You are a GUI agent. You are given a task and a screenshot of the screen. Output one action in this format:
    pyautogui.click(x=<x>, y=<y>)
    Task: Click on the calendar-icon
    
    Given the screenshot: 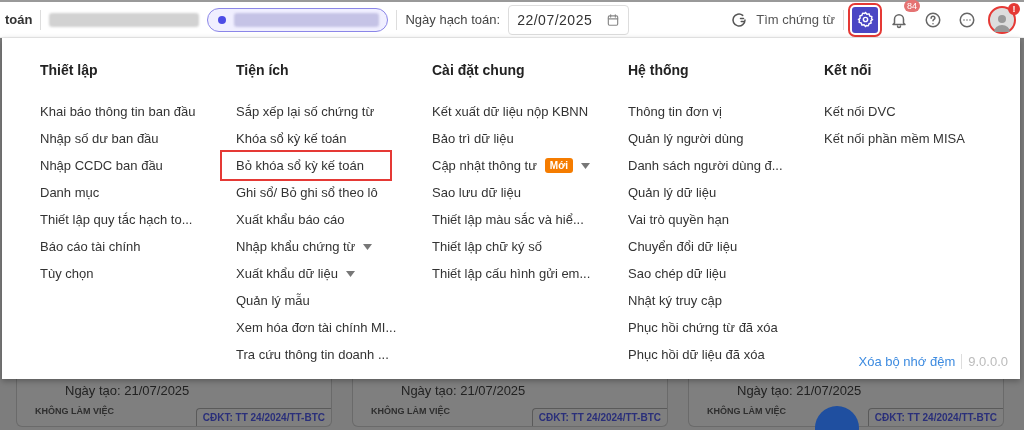 What is the action you would take?
    pyautogui.click(x=613, y=19)
    